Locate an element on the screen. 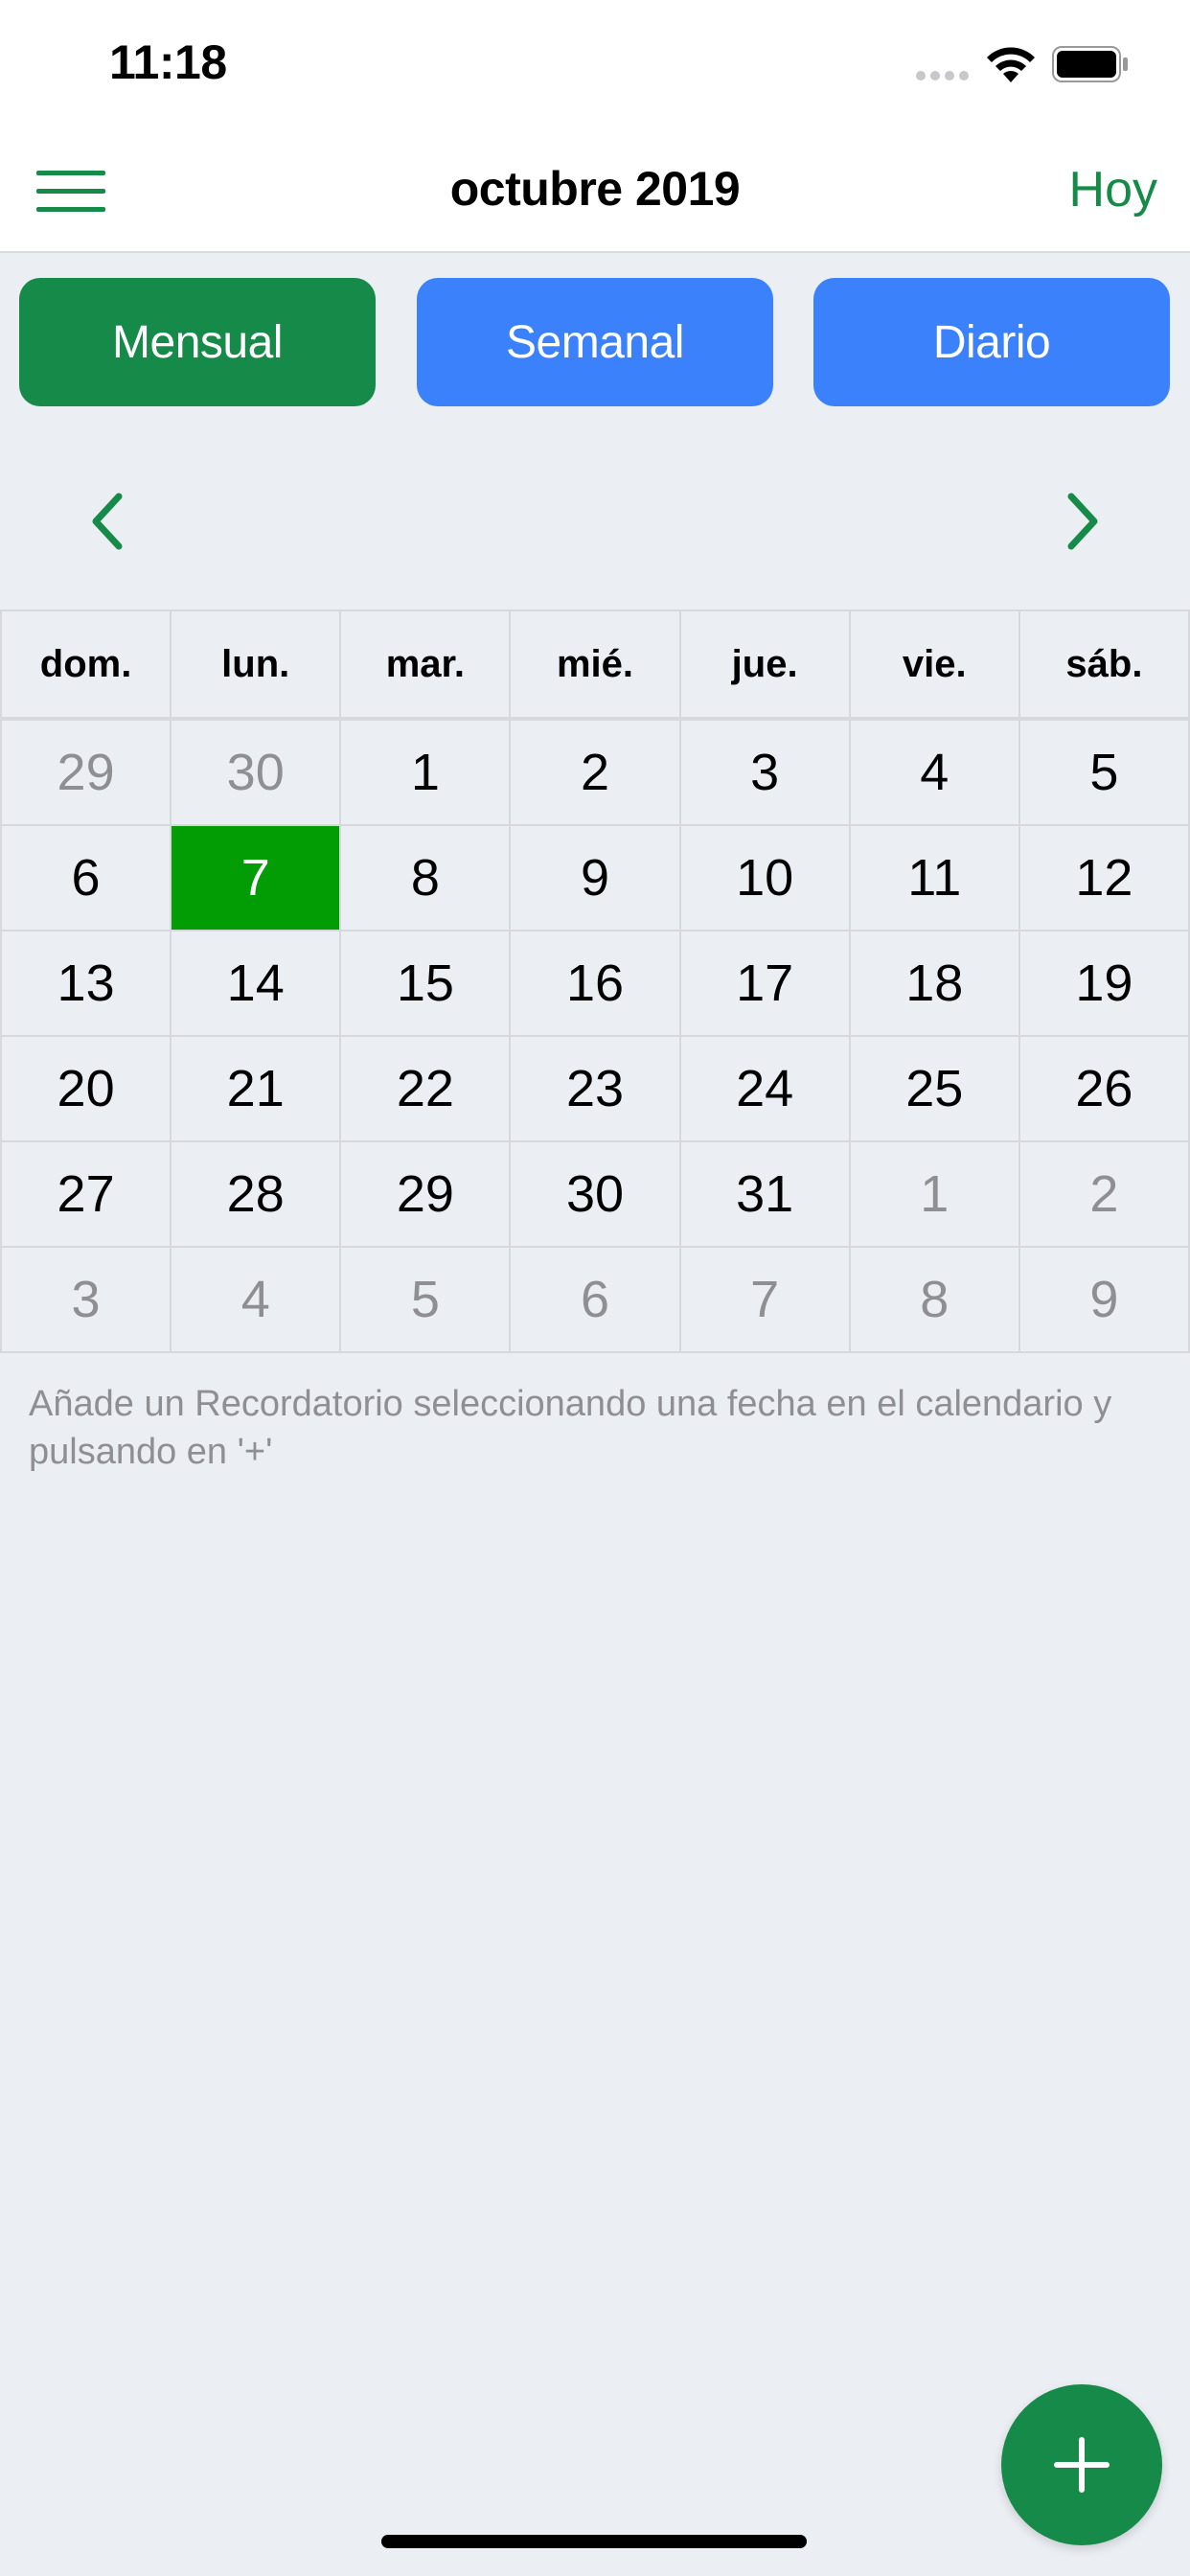  calendar-day-outside: 3 is located at coordinates (86, 1300).